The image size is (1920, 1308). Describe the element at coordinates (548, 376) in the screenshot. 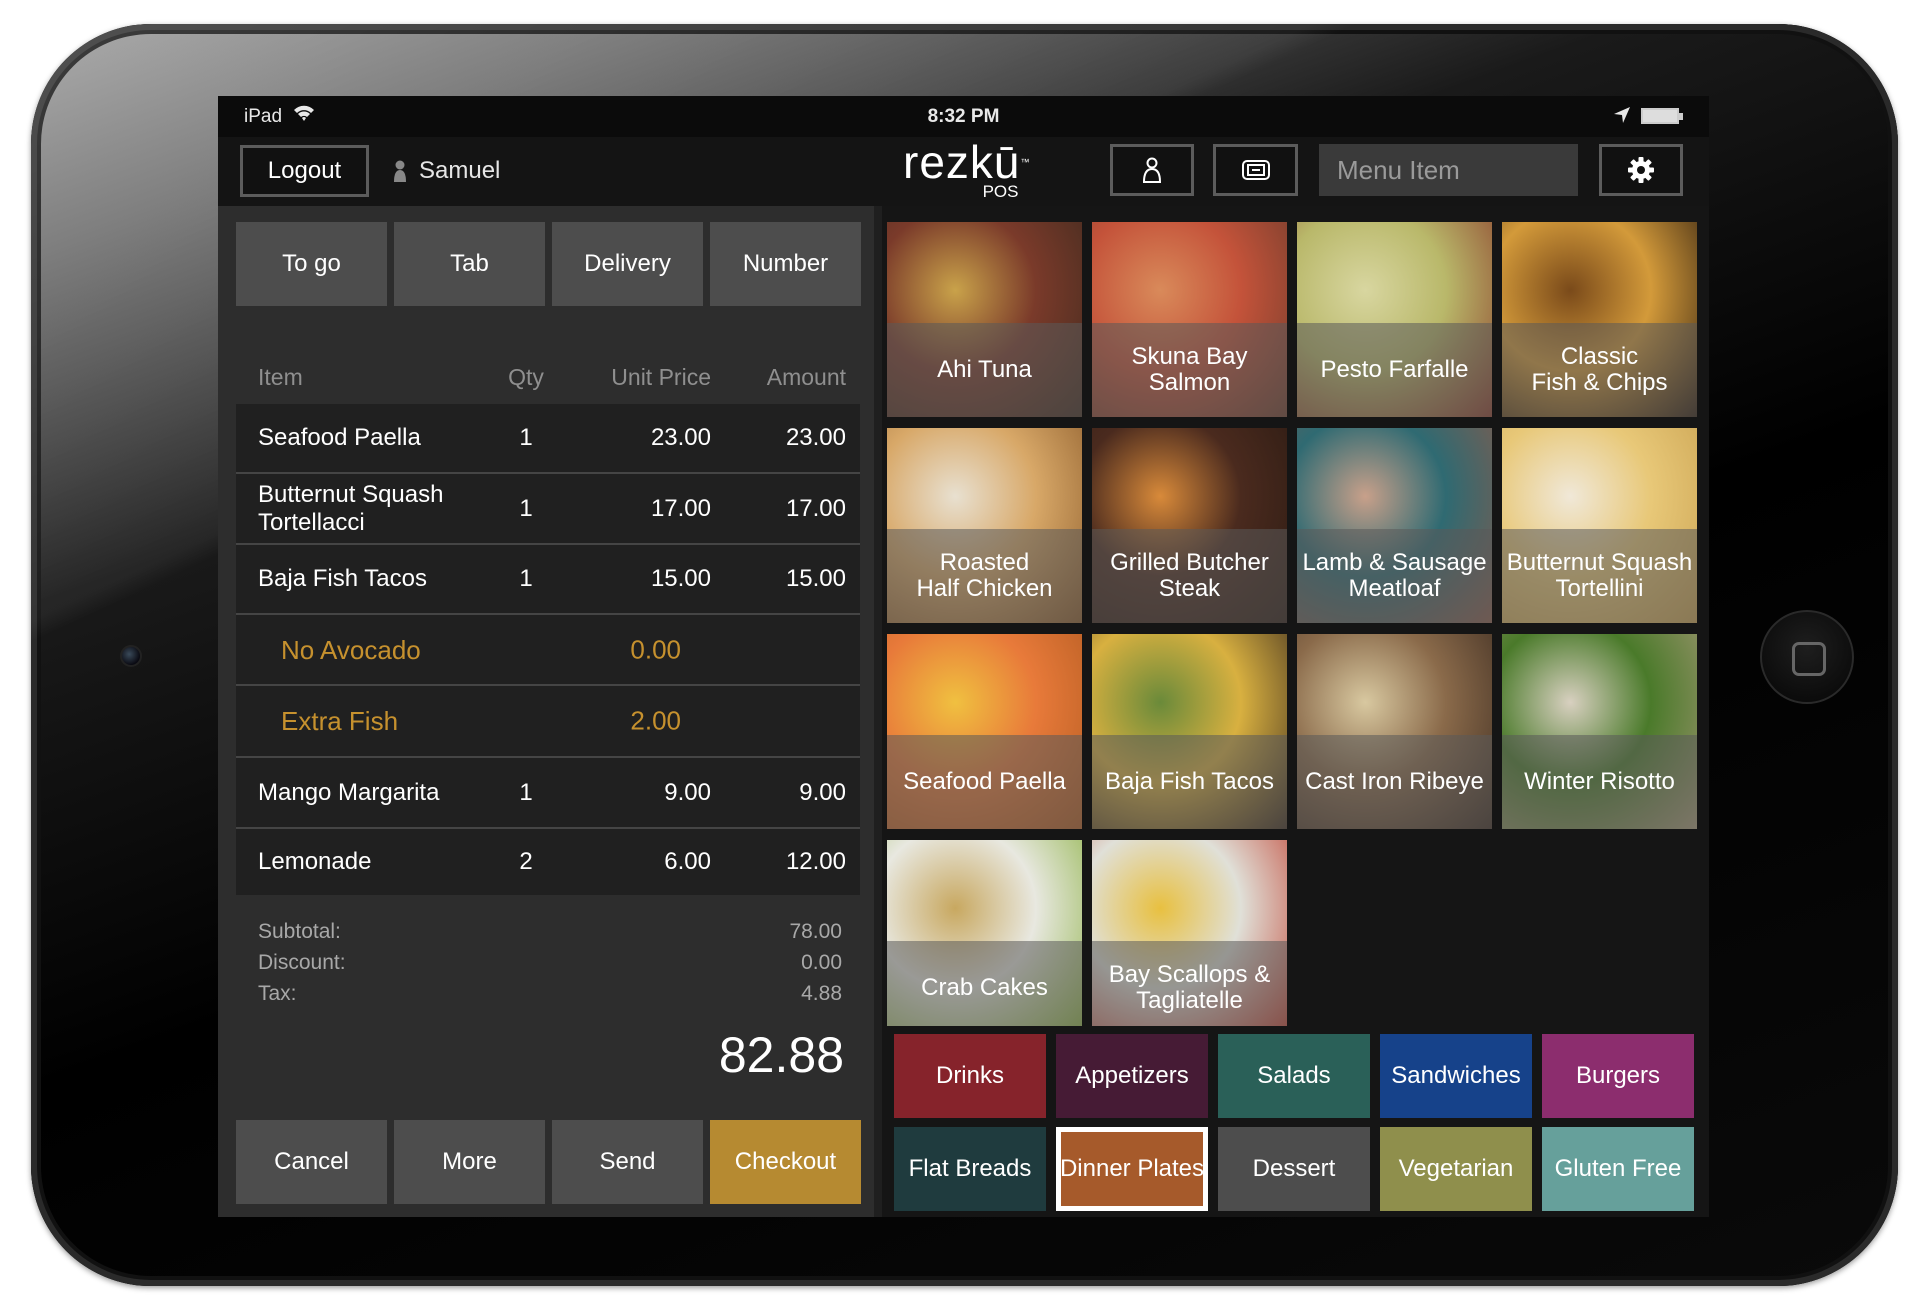

I see `order-table-header: Item Qty Unit Price Amount` at that location.